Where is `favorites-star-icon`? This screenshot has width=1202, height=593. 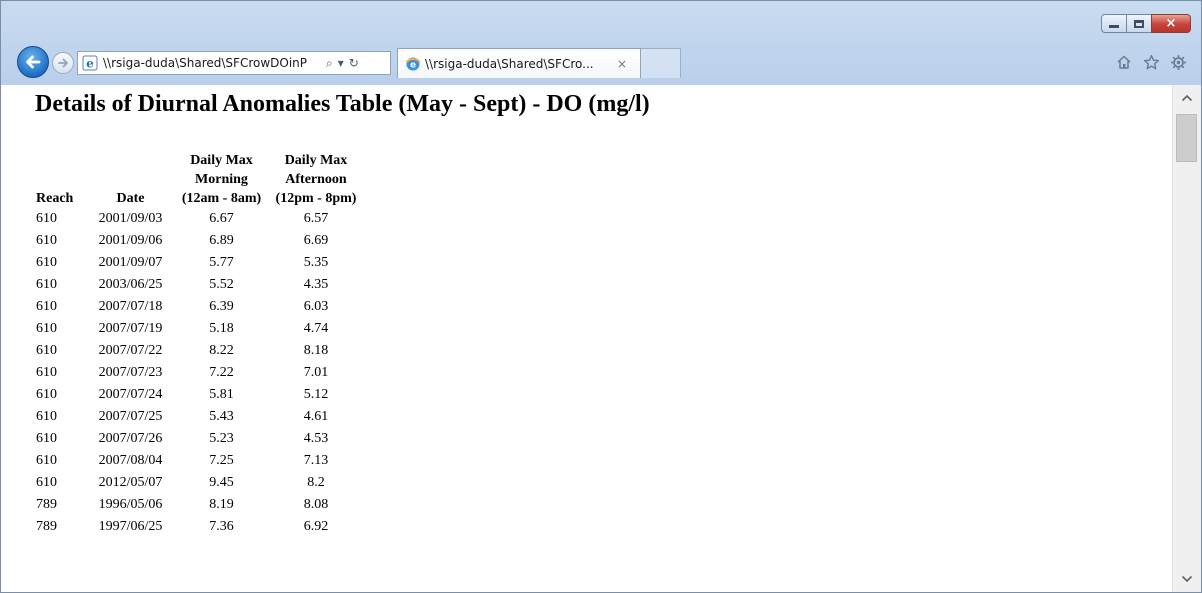
favorites-star-icon is located at coordinates (1151, 61).